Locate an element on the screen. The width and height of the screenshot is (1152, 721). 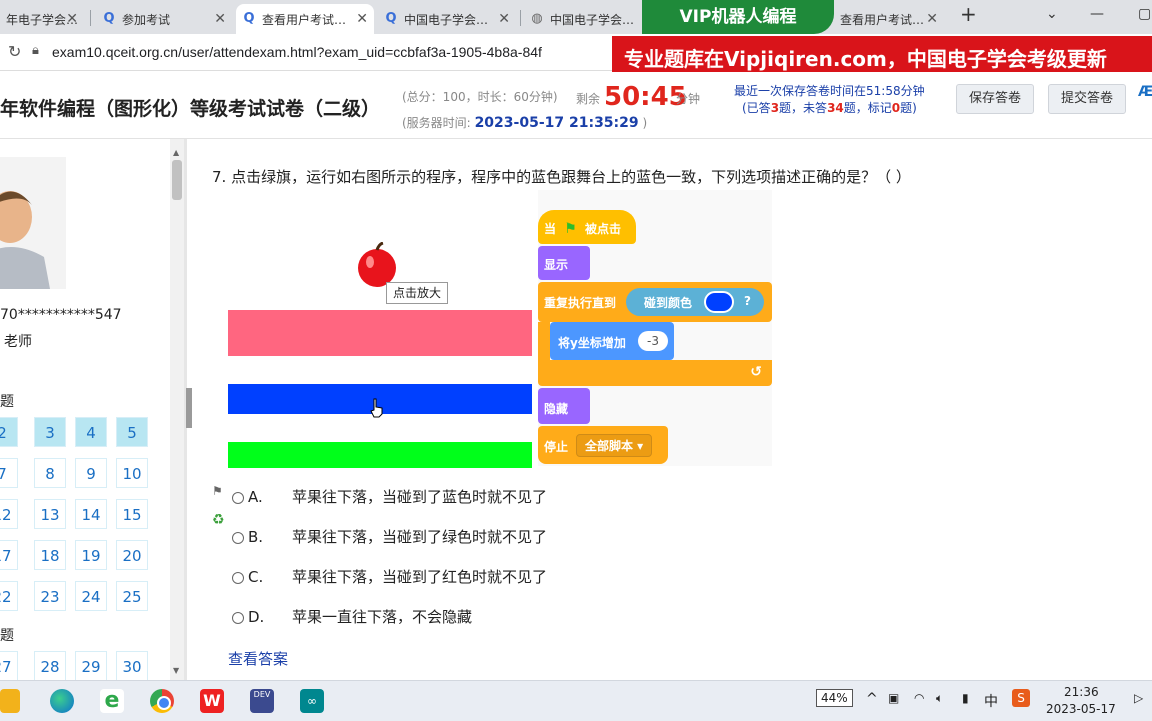
display-icon: ▣ is located at coordinates (893, 698).